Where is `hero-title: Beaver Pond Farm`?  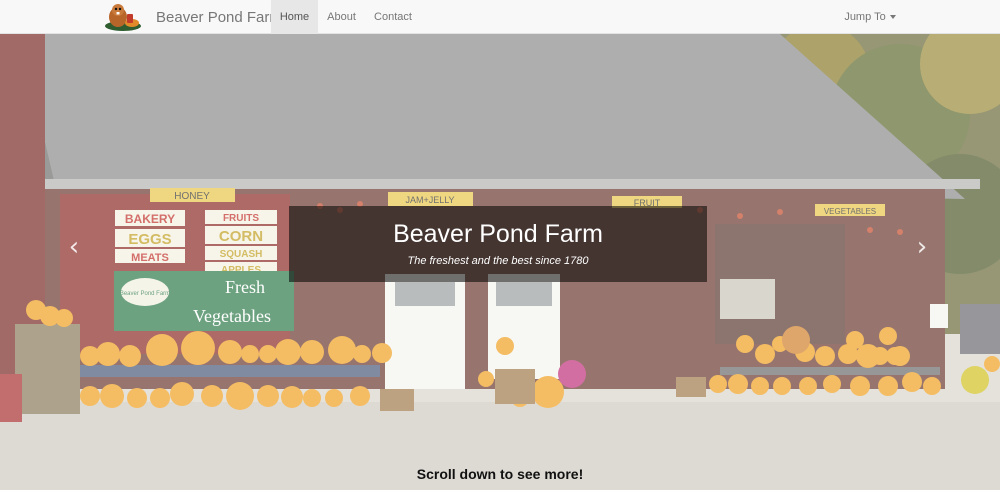
hero-title: Beaver Pond Farm is located at coordinates (498, 234).